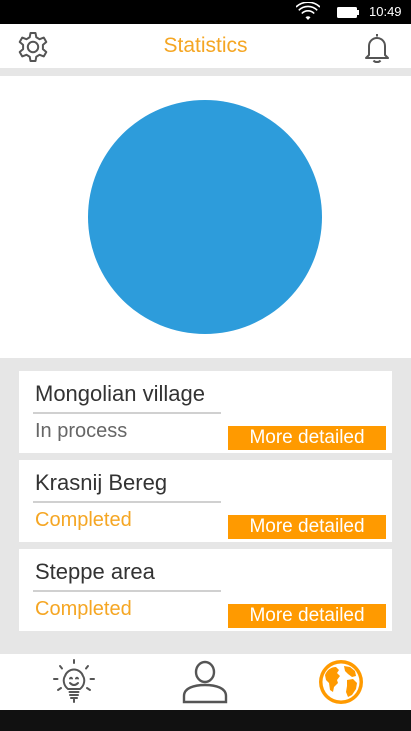 The height and width of the screenshot is (731, 411). I want to click on globe-icon, so click(341, 682).